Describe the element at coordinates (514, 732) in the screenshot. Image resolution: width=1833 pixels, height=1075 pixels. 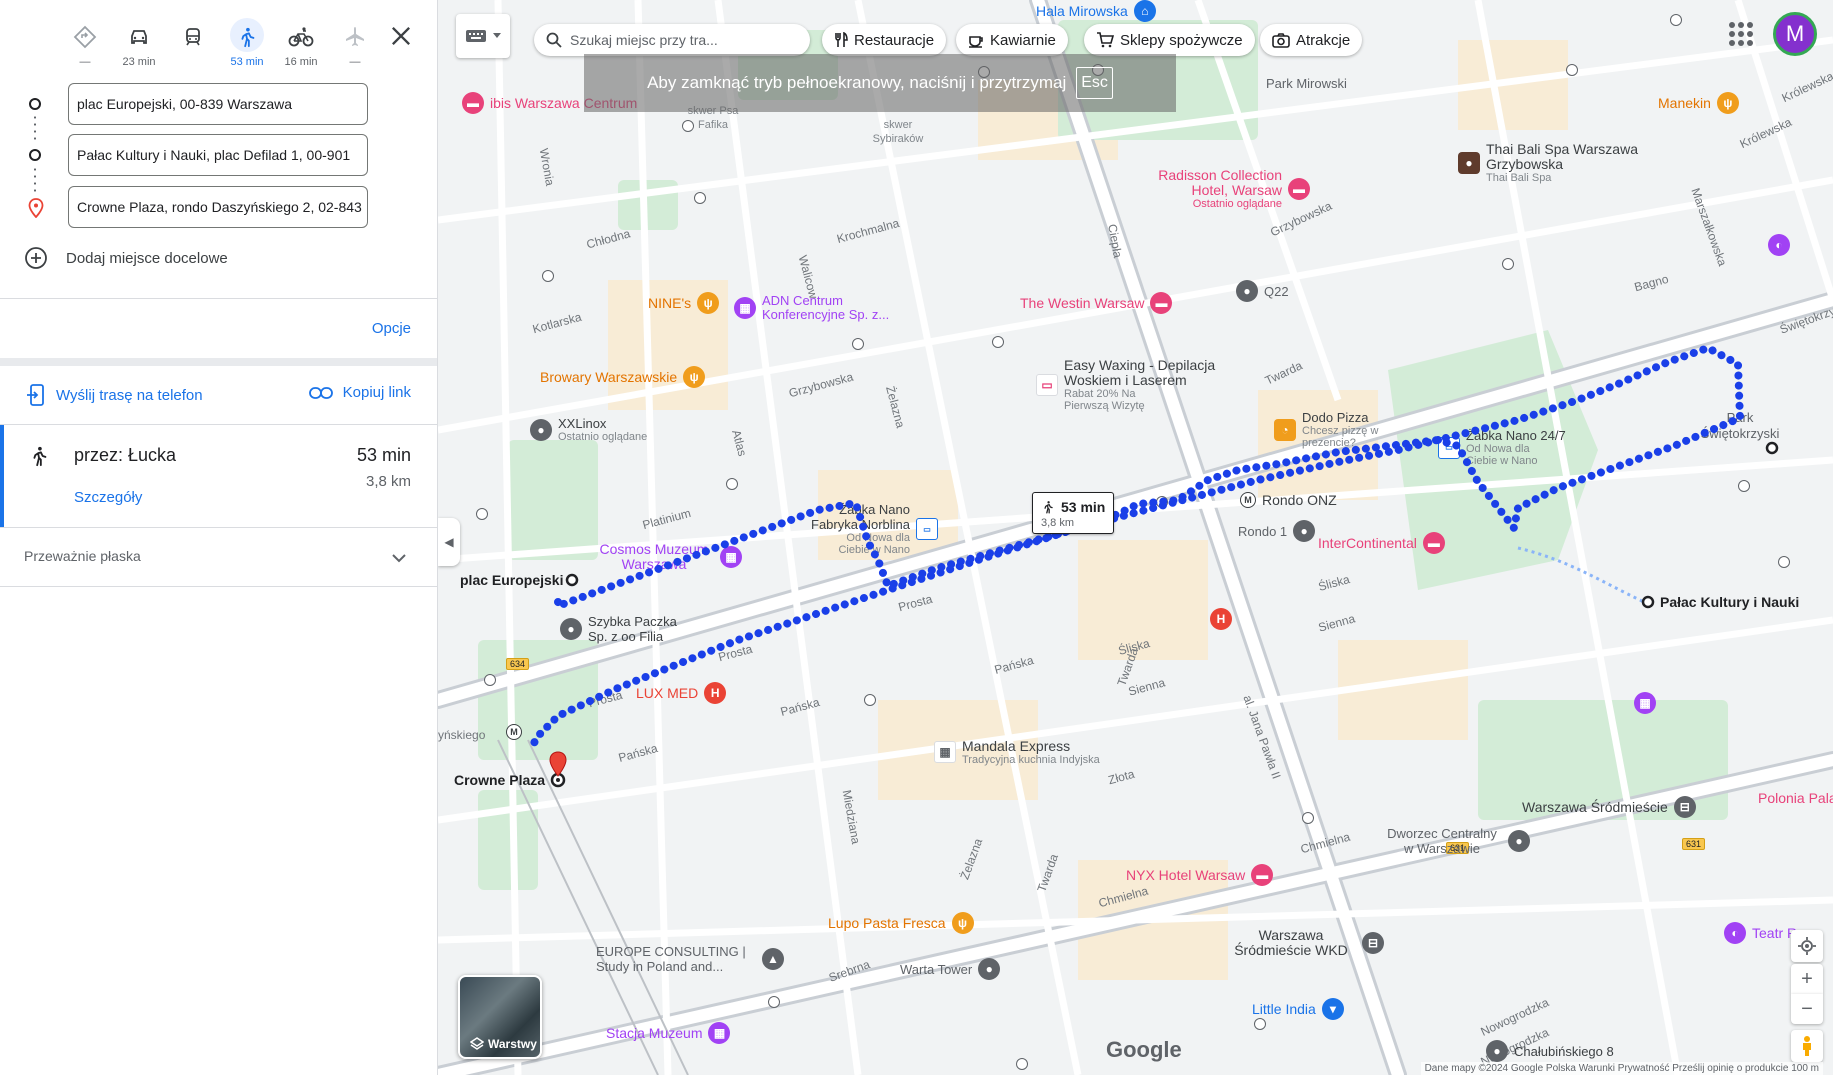
I see `metro-icon: M` at that location.